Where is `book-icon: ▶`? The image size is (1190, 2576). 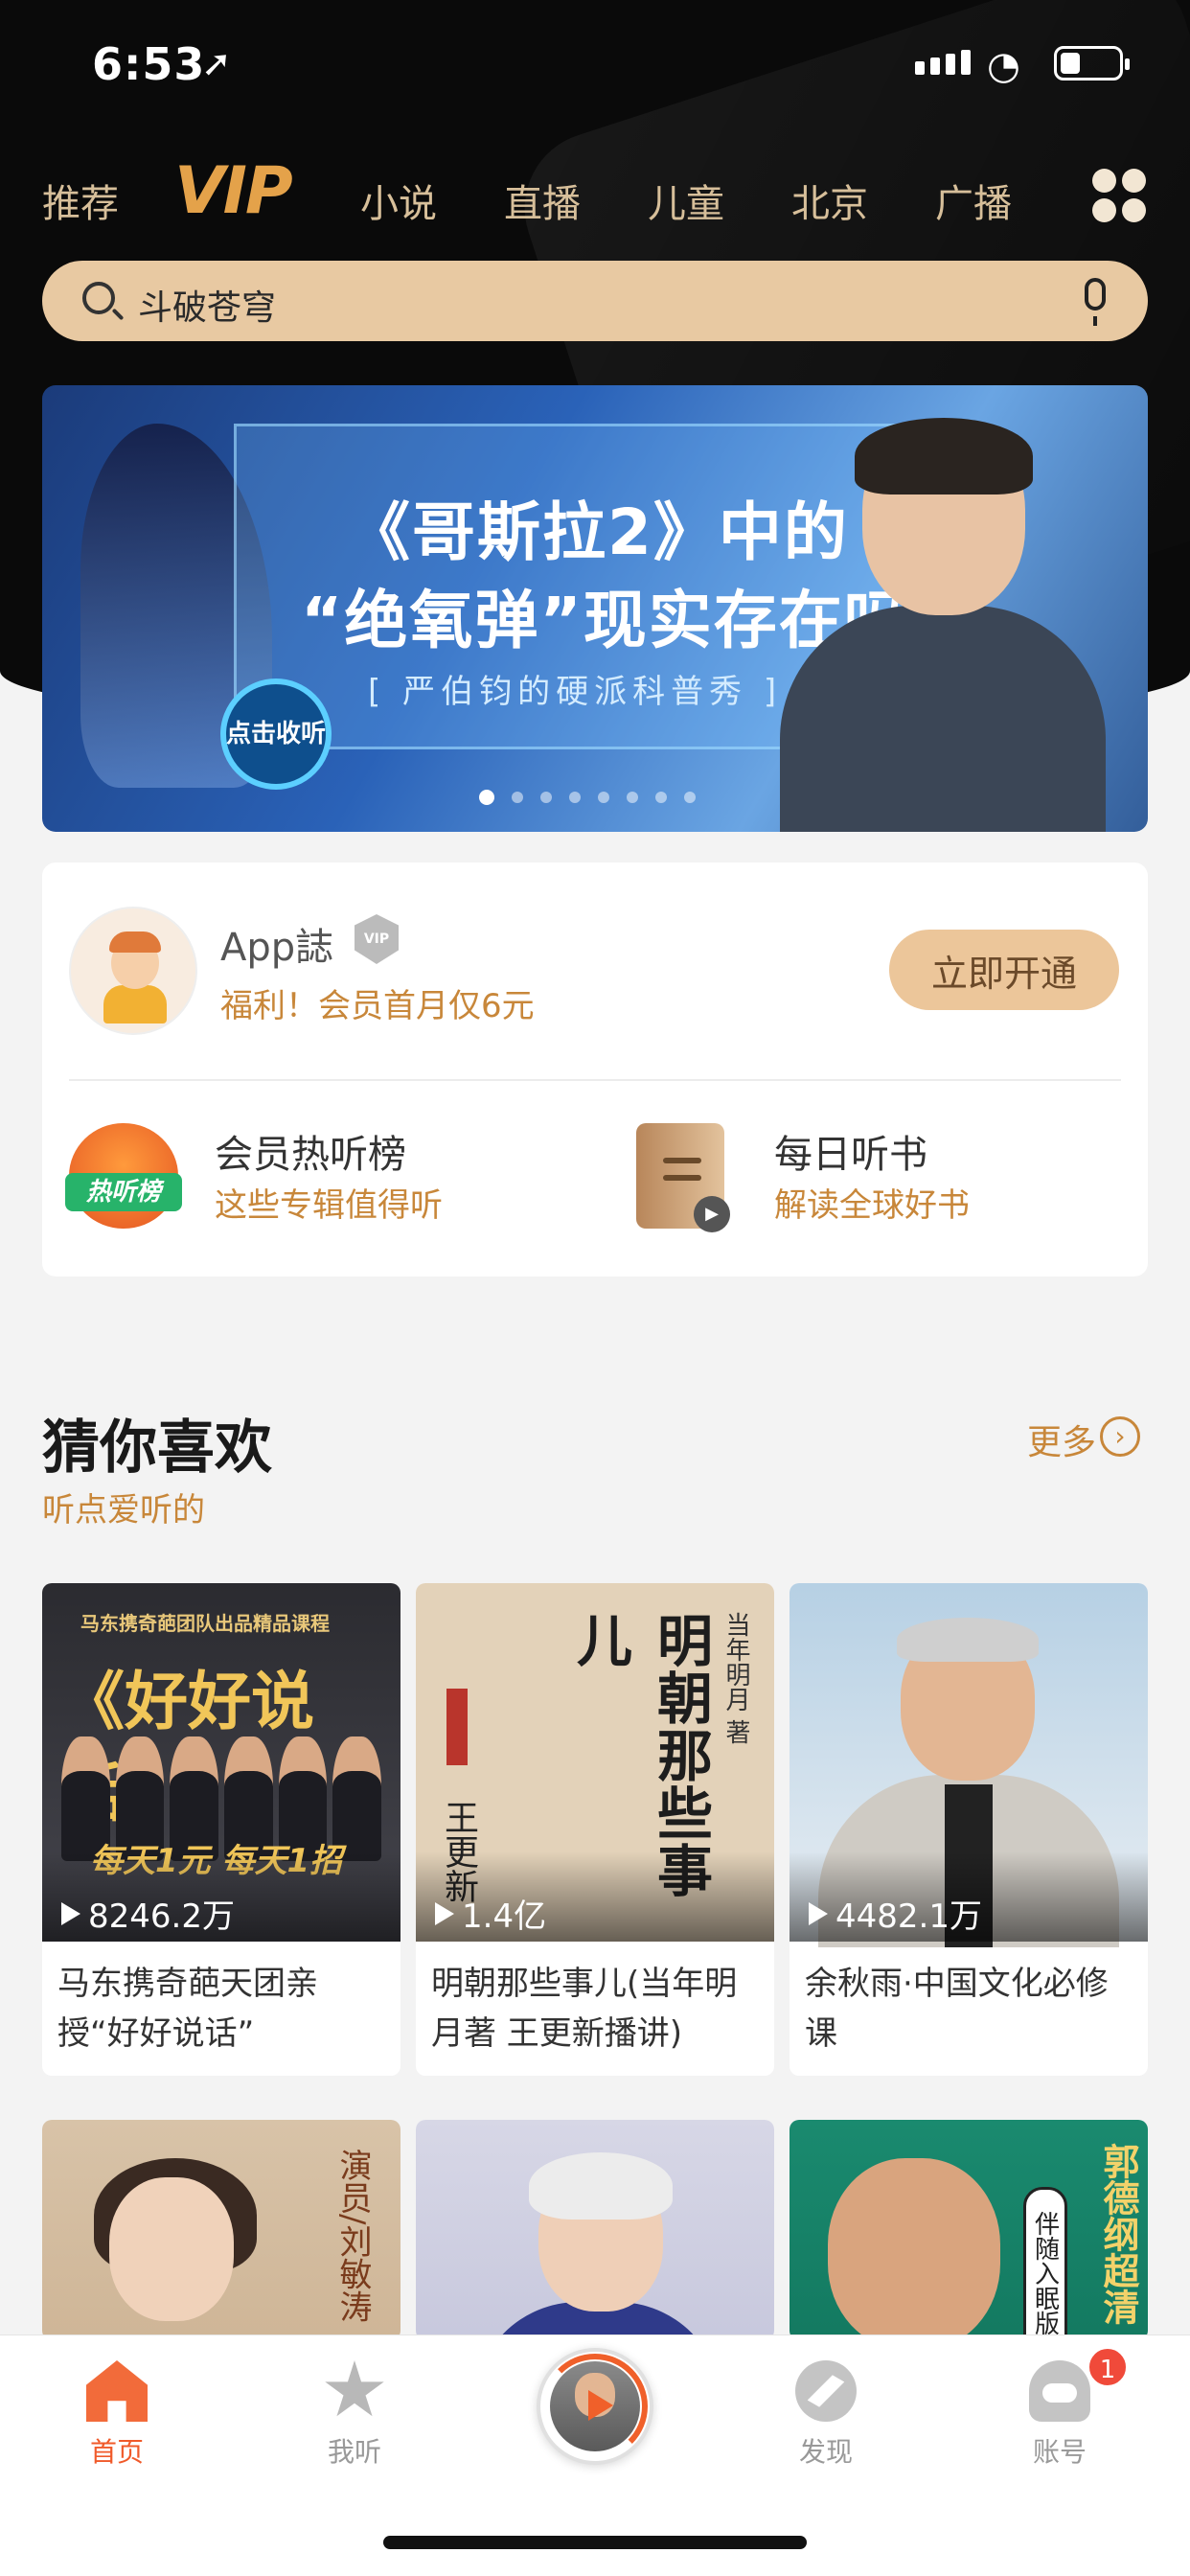
book-icon: ▶ is located at coordinates (683, 1177).